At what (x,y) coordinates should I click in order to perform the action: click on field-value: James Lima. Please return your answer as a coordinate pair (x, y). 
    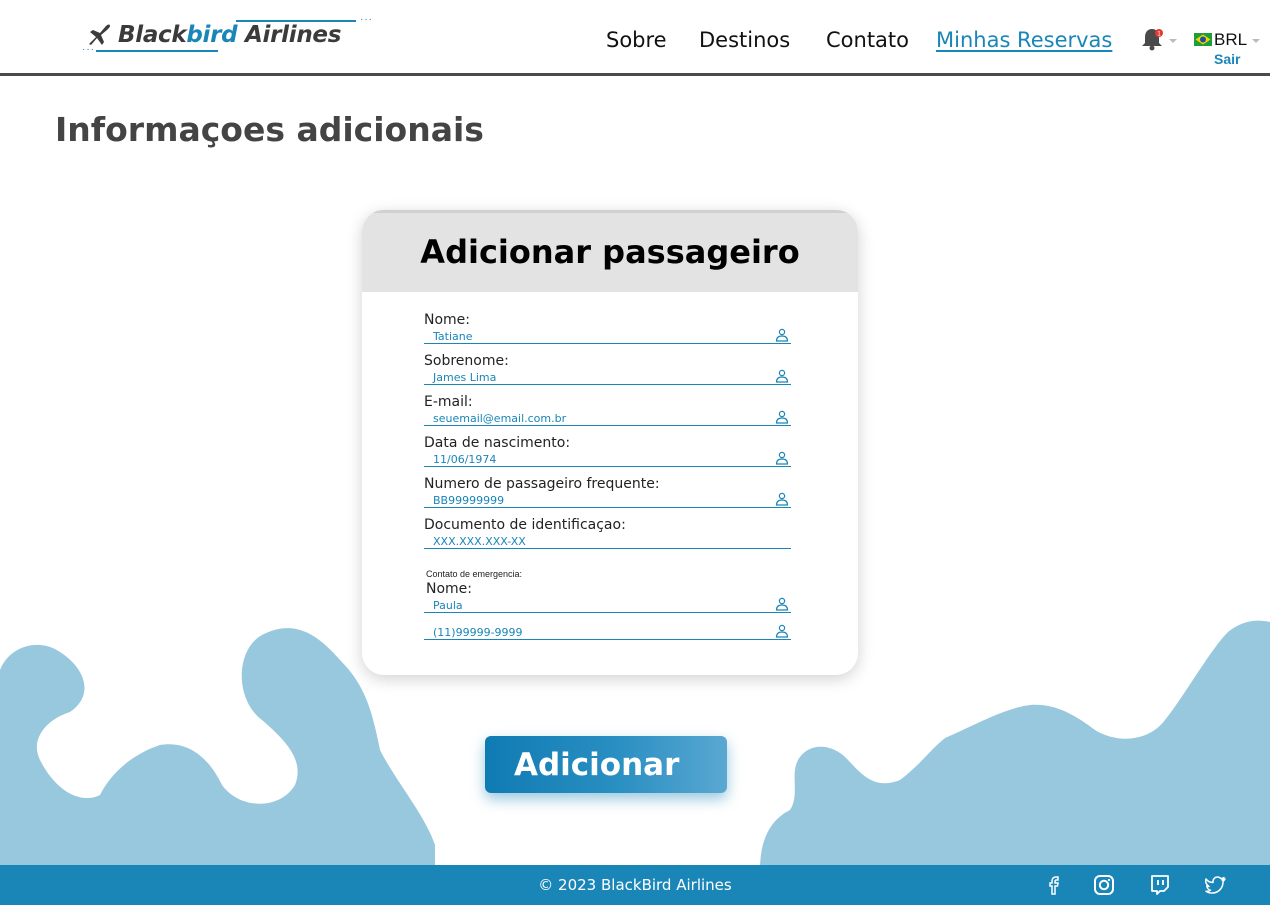
    Looking at the image, I should click on (465, 377).